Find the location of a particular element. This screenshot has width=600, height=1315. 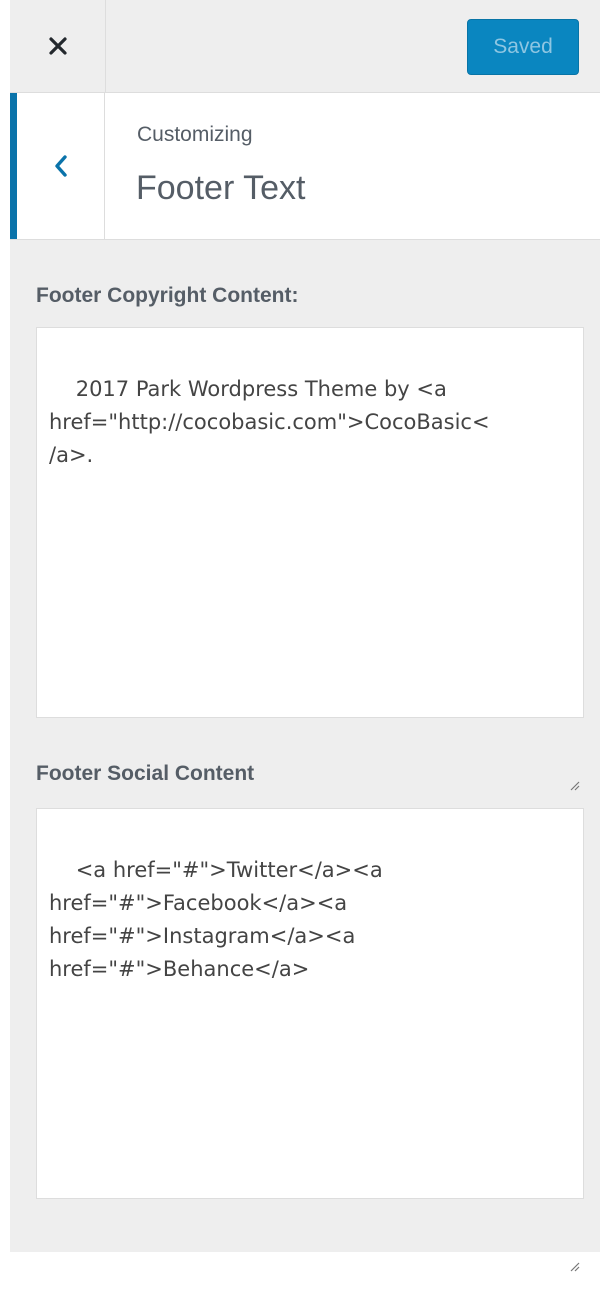

save-button: Saved is located at coordinates (523, 47).